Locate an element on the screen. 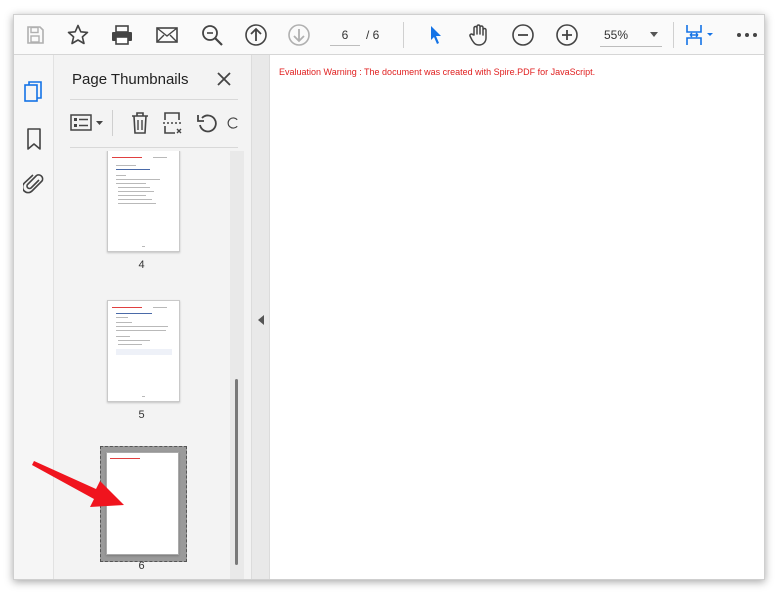  search-icon is located at coordinates (212, 35).